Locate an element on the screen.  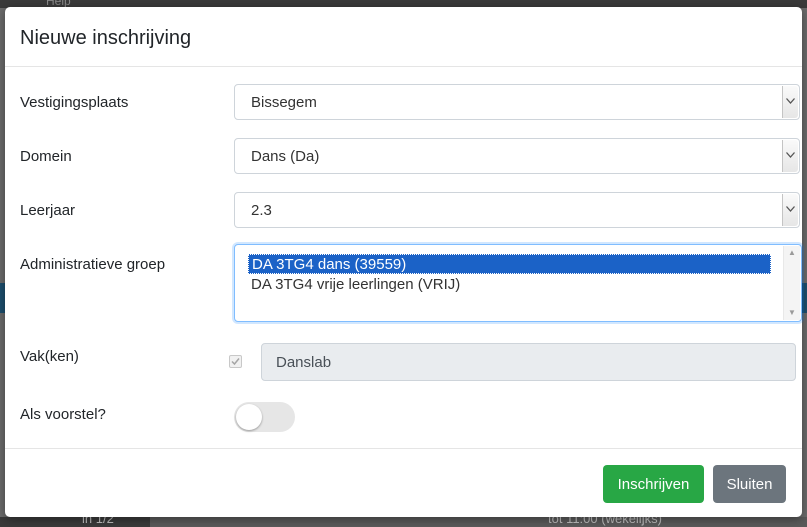
vestigingsplaats-label: Vestigingsplaats is located at coordinates (74, 102).